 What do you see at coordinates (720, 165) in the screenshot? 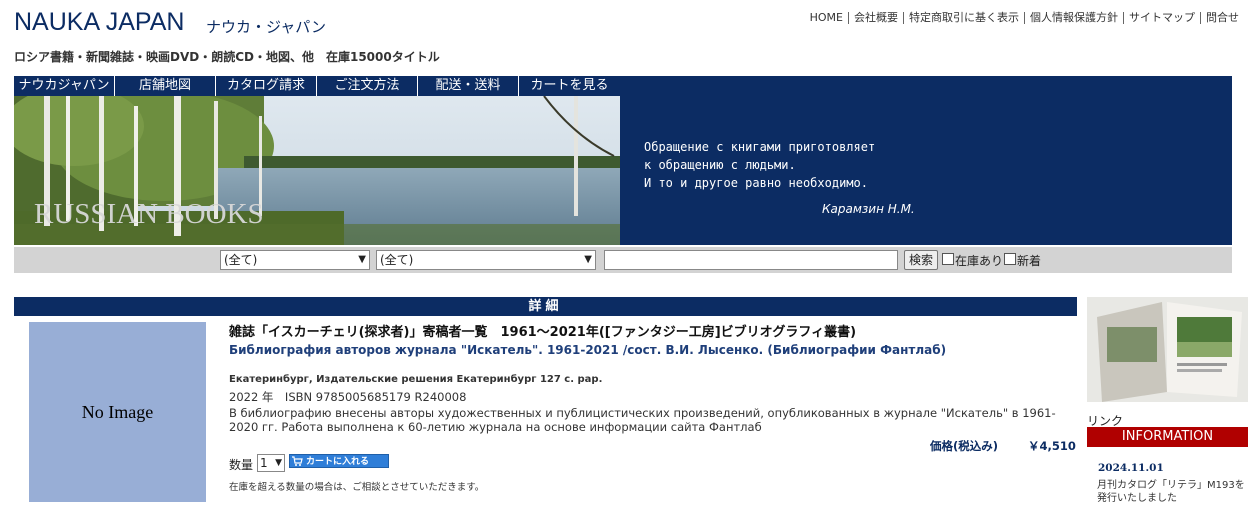
I see `quote-line-2: к обращению с людьми.` at bounding box center [720, 165].